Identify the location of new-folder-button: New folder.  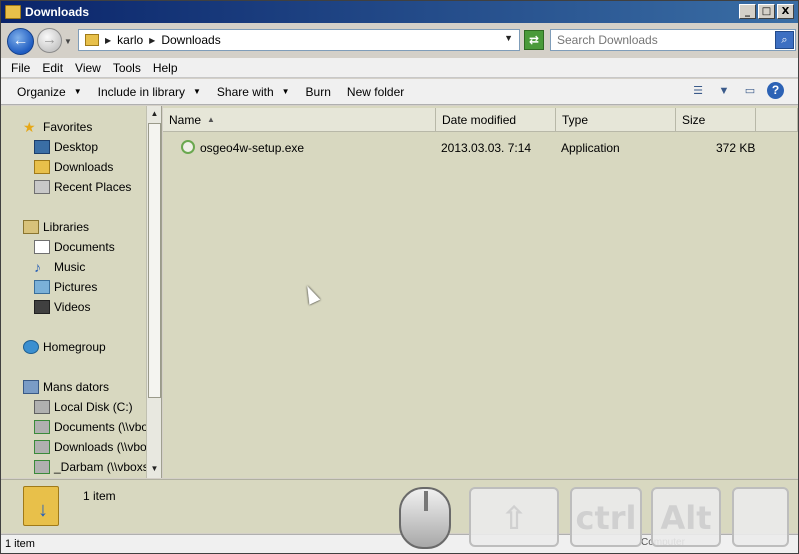
(375, 92).